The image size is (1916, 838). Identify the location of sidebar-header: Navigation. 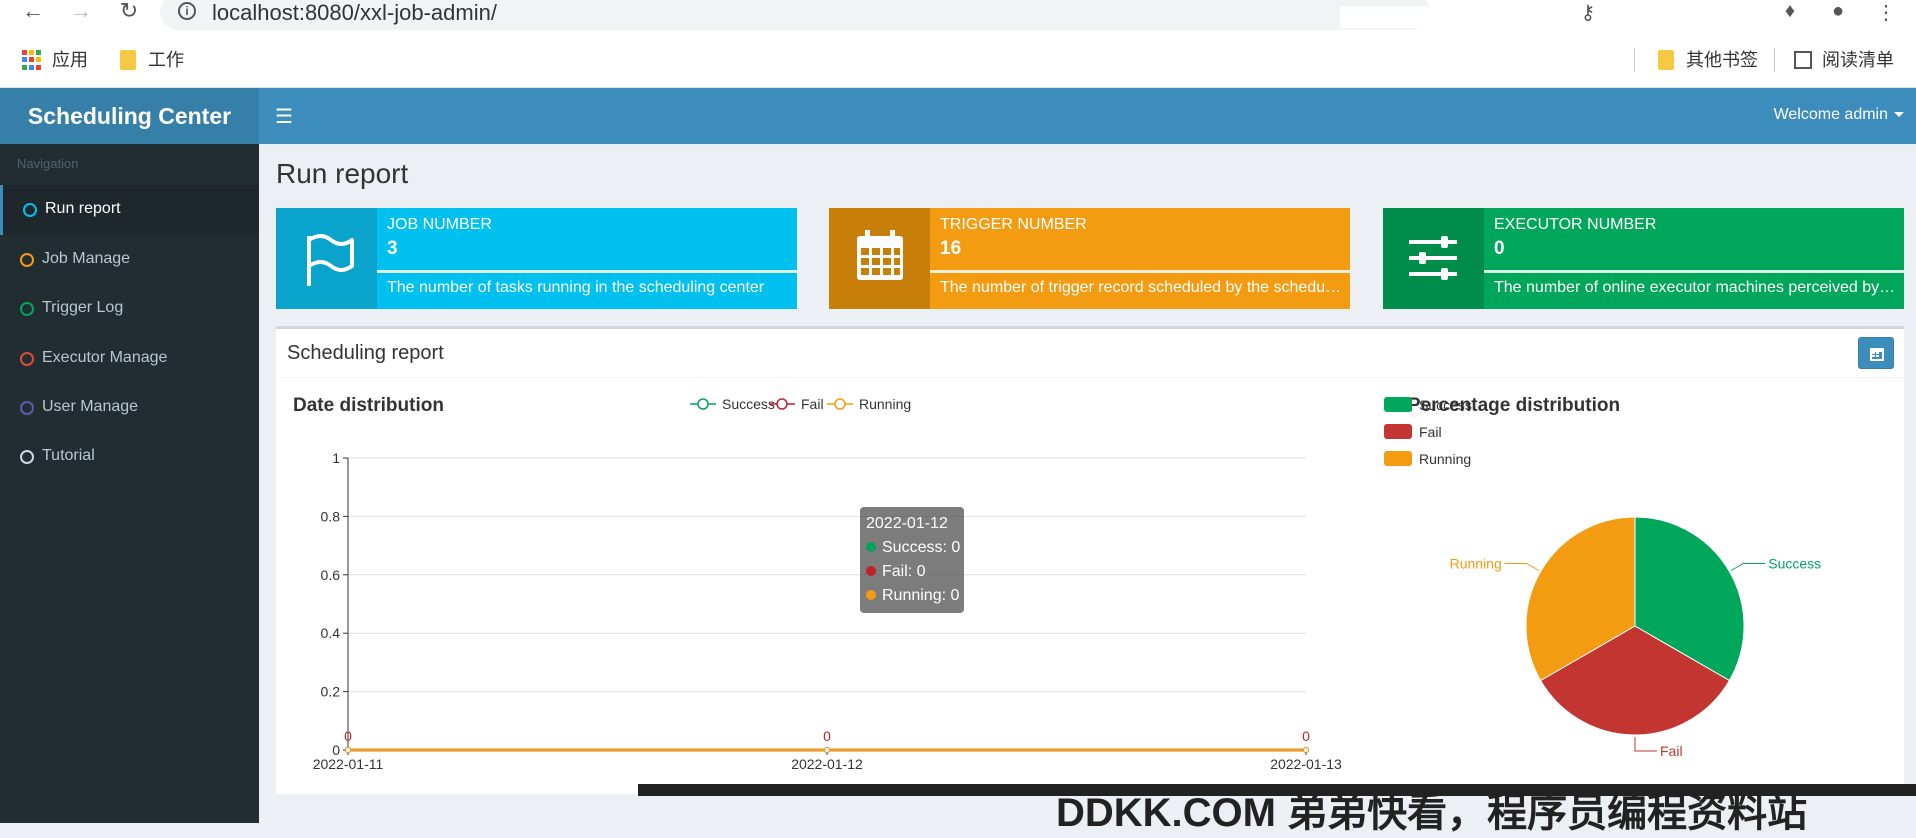
(48, 163).